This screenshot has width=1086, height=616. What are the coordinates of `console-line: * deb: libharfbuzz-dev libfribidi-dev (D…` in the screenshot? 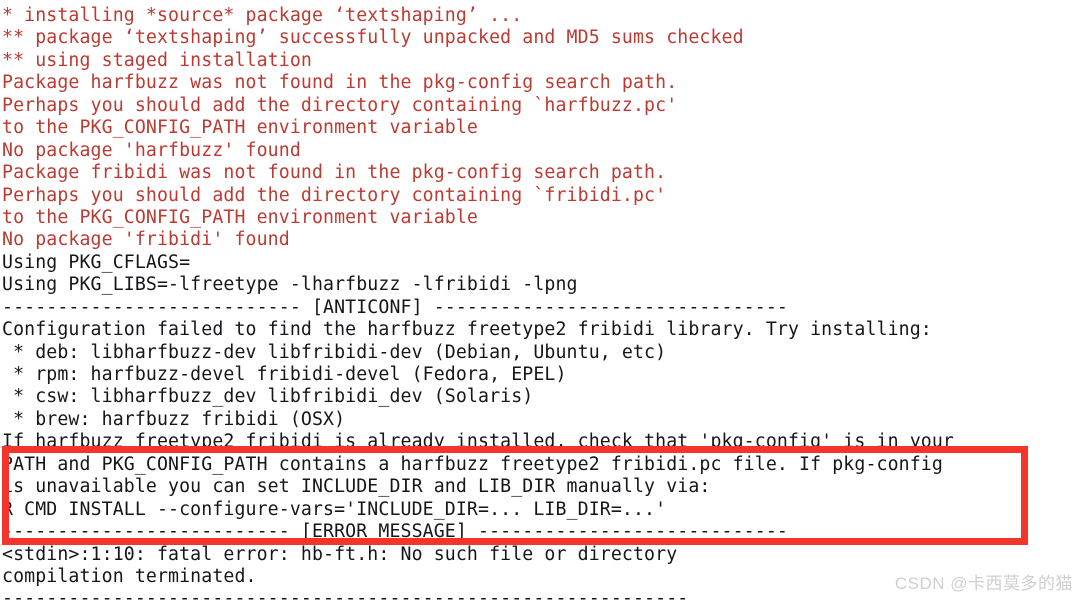 It's located at (334, 352).